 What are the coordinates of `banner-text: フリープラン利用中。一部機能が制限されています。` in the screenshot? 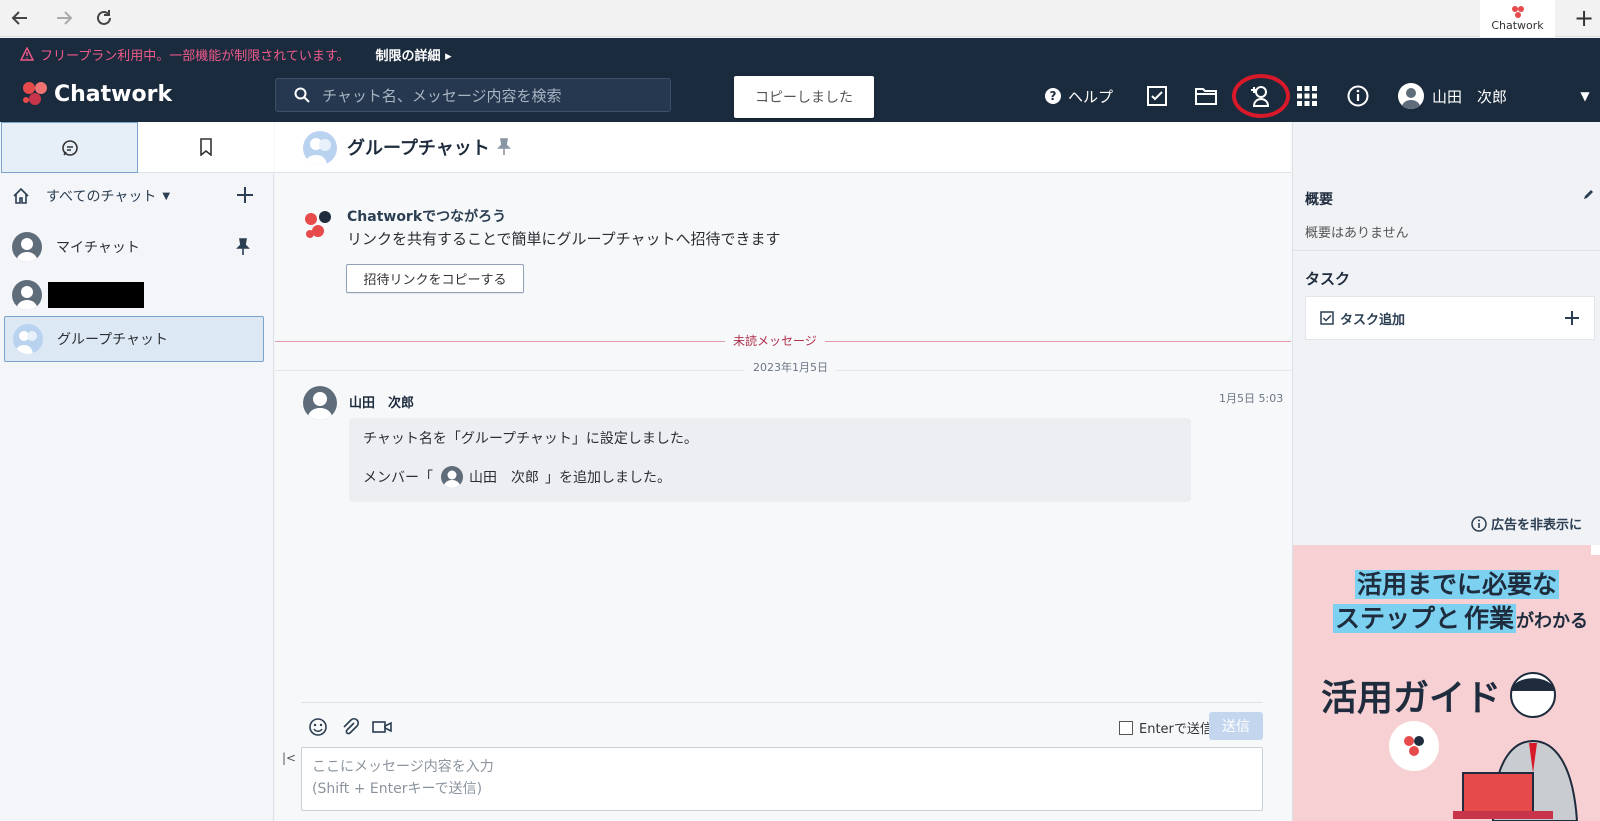 It's located at (195, 56).